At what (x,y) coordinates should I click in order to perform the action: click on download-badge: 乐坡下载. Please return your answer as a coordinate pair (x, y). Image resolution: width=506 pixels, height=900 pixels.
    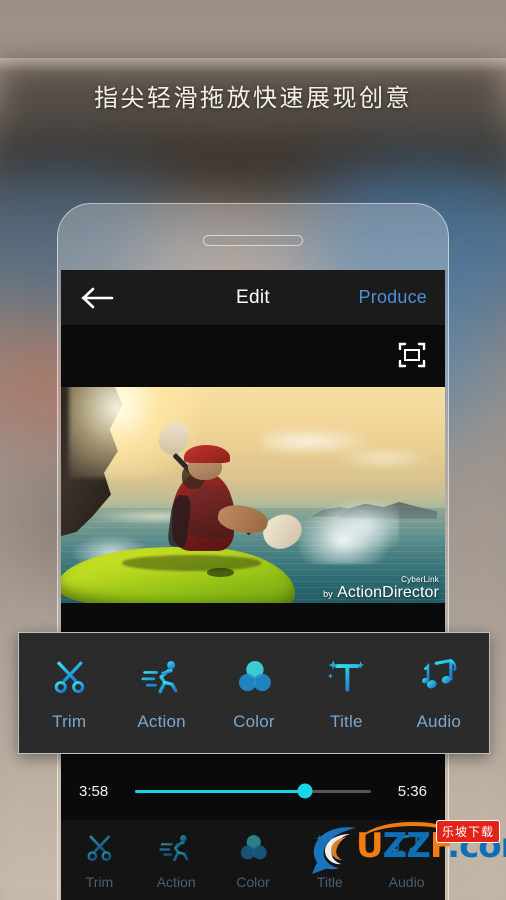
    Looking at the image, I should click on (467, 831).